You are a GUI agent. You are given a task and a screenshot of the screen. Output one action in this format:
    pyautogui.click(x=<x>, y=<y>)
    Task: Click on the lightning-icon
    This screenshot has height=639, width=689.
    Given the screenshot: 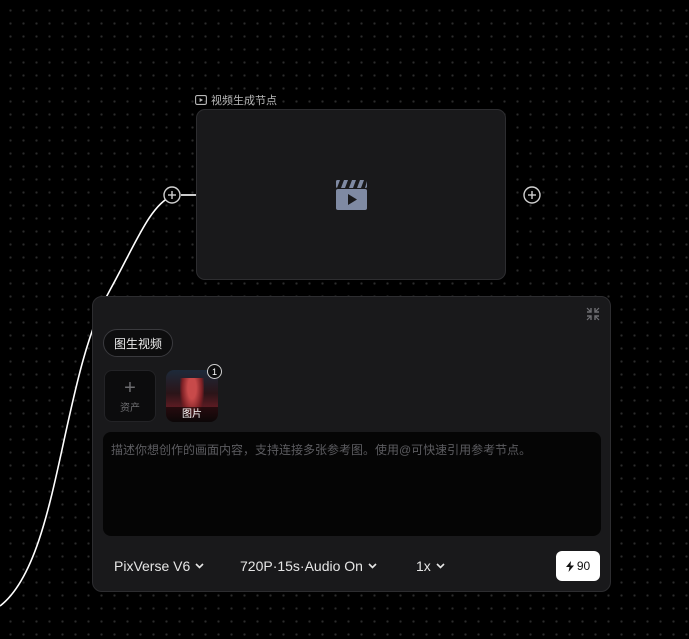 What is the action you would take?
    pyautogui.click(x=569, y=566)
    